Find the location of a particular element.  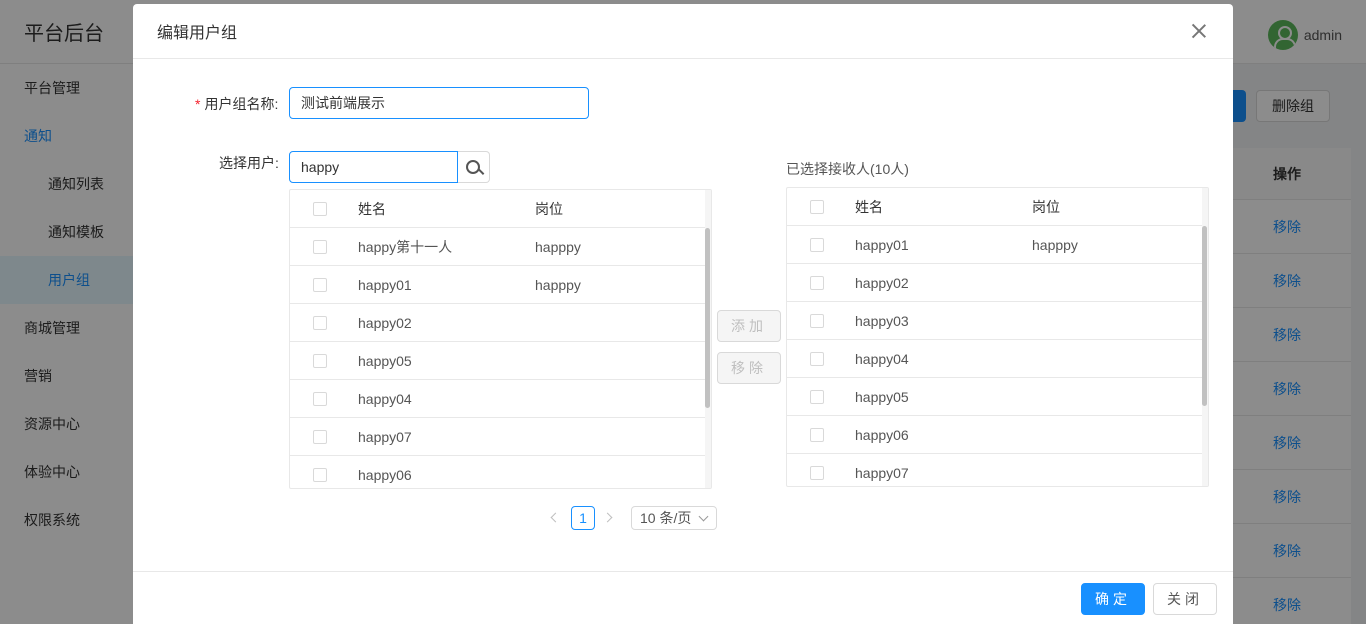

pagination: 1 10 条/页 is located at coordinates (633, 518).